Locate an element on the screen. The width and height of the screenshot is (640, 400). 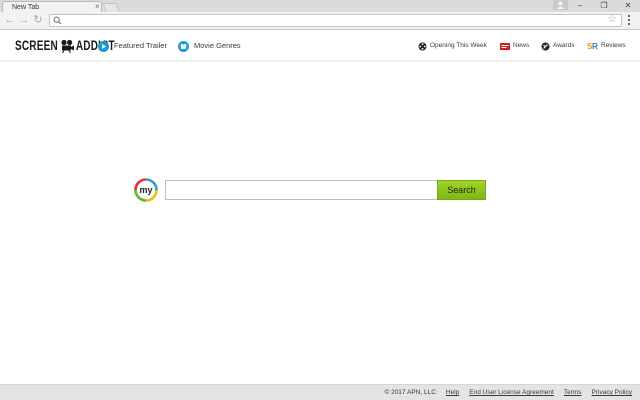
logo-text-left: SCREEN is located at coordinates (36, 46).